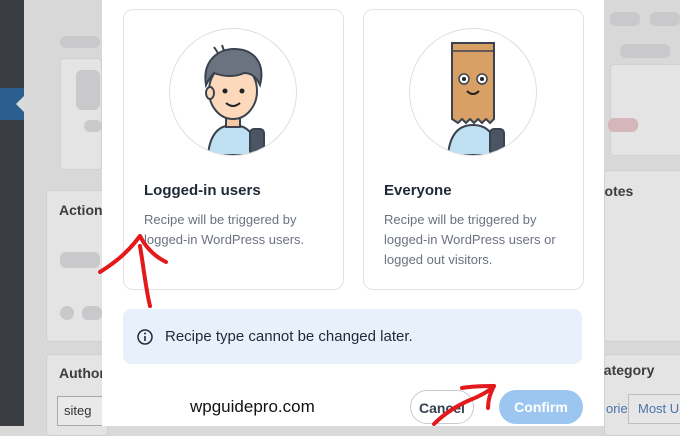  Describe the element at coordinates (145, 337) in the screenshot. I see `info-icon` at that location.